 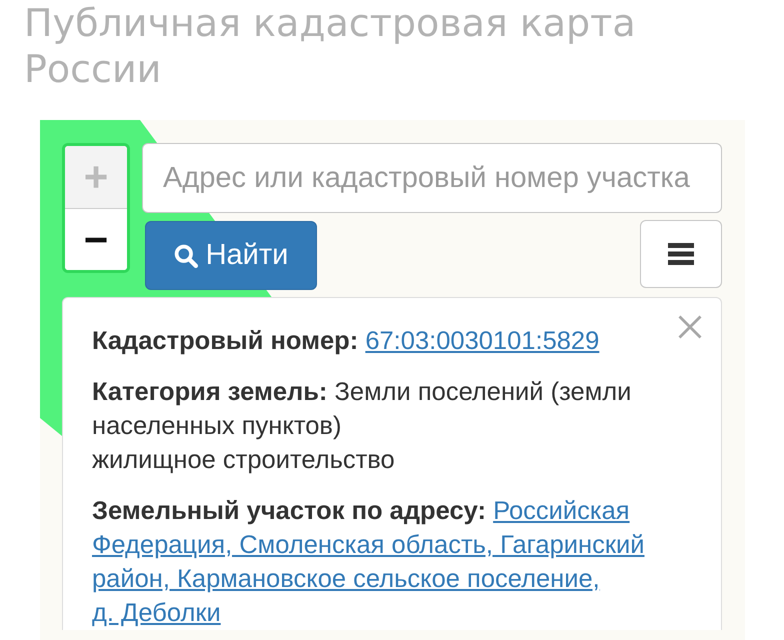 I want to click on field-link: д. Деболки, so click(x=156, y=613).